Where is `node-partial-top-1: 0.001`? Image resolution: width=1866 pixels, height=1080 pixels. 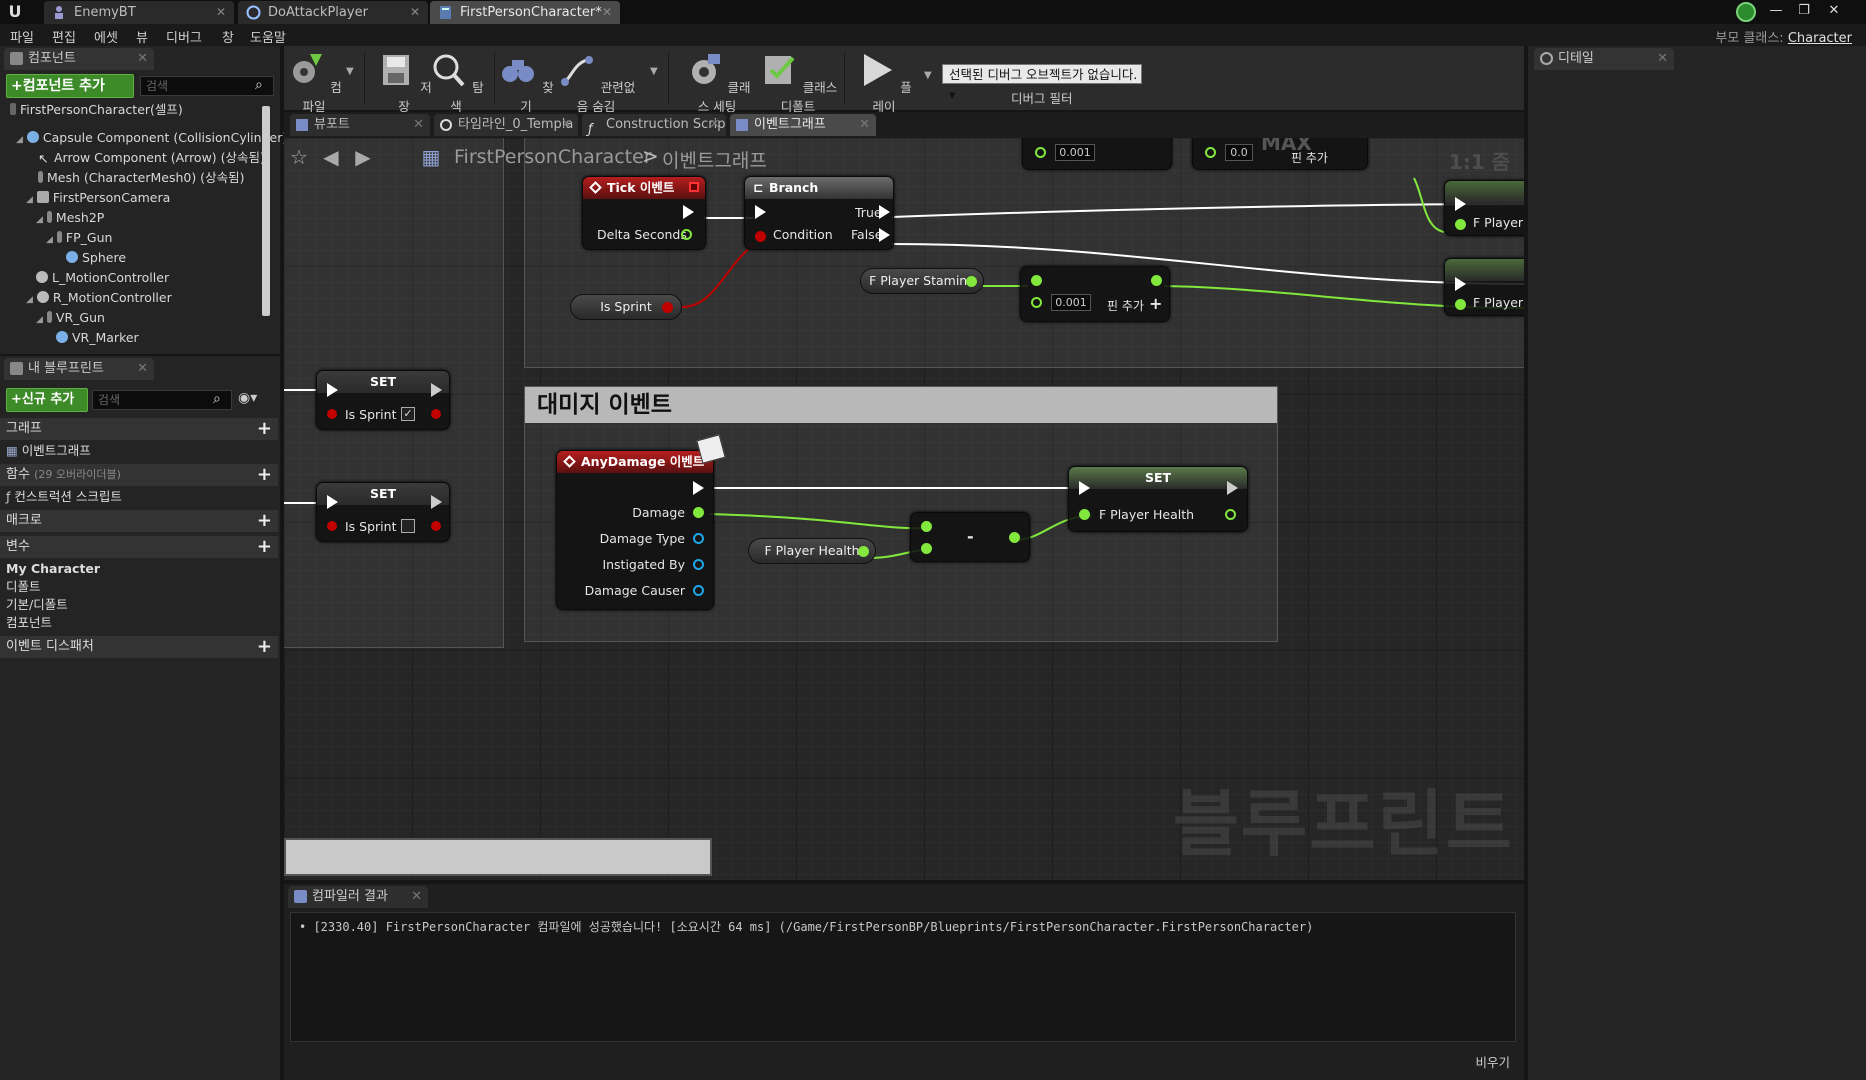
node-partial-top-1: 0.001 is located at coordinates (1097, 154).